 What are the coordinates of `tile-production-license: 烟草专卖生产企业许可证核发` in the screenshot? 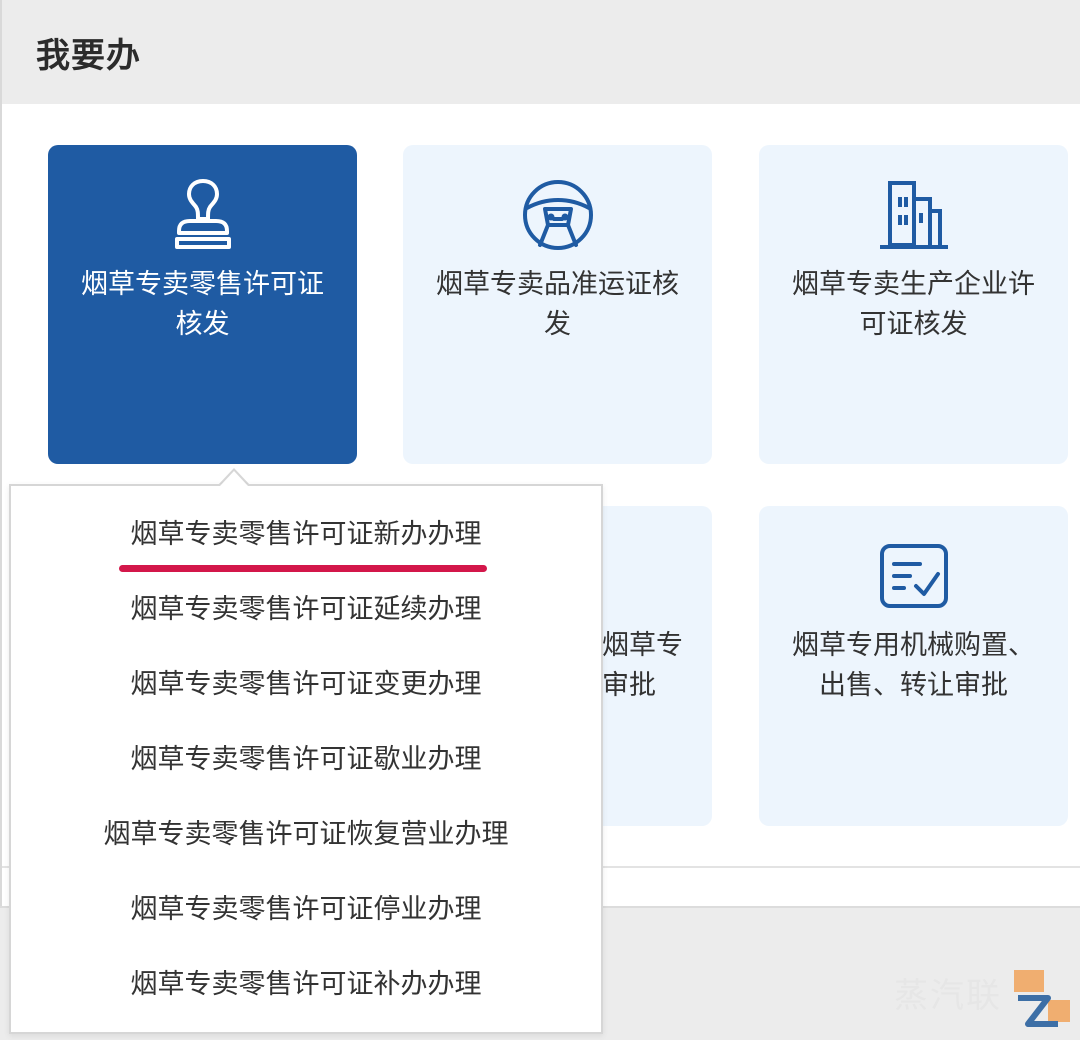 It's located at (913, 304).